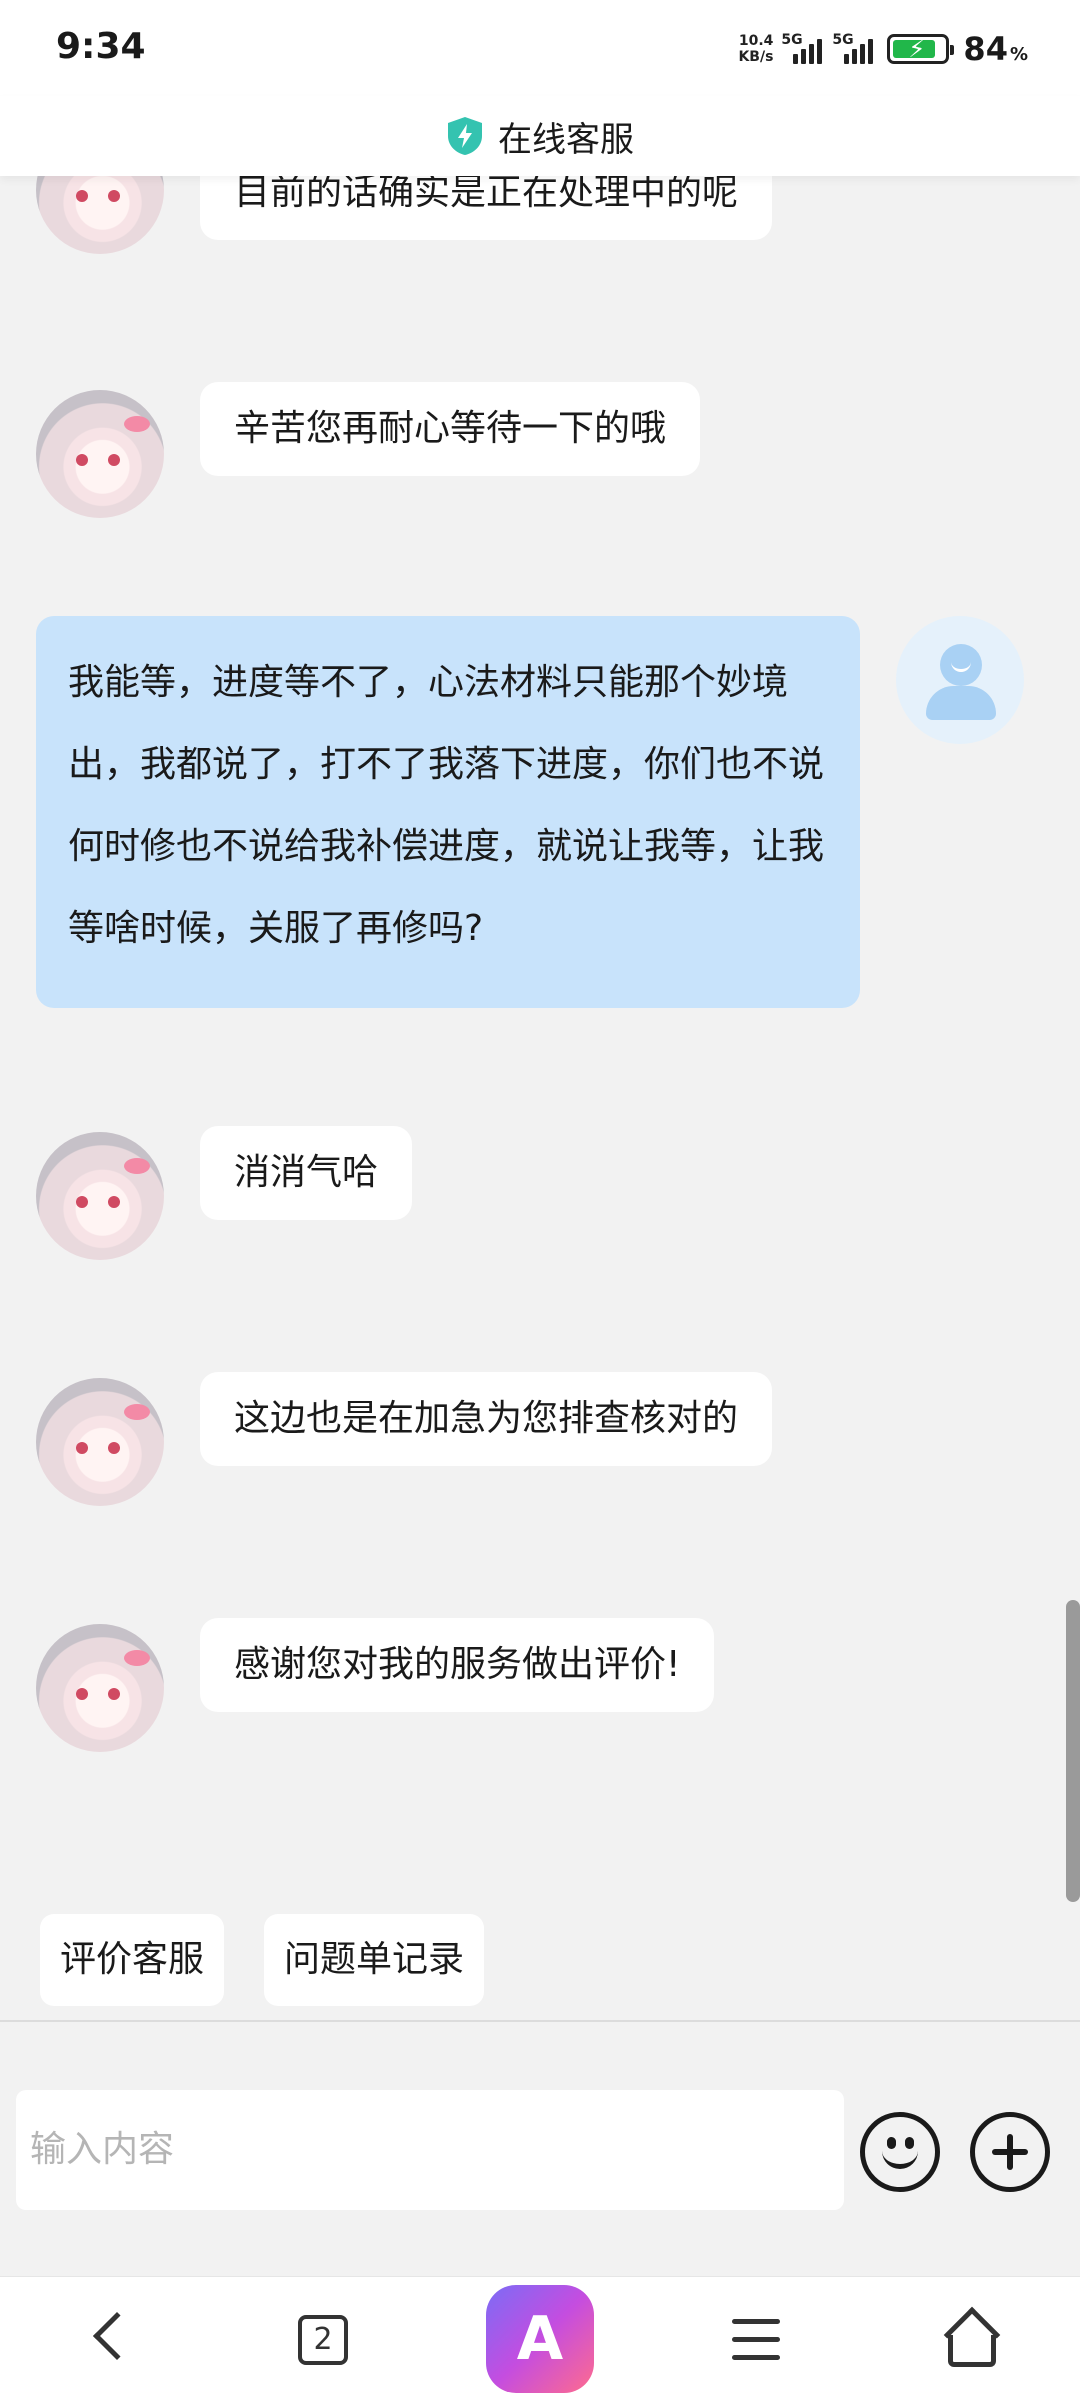 This screenshot has height=2401, width=1080. What do you see at coordinates (450, 429) in the screenshot?
I see `agent-message-bubble: 辛苦您再耐心等待一下的哦` at bounding box center [450, 429].